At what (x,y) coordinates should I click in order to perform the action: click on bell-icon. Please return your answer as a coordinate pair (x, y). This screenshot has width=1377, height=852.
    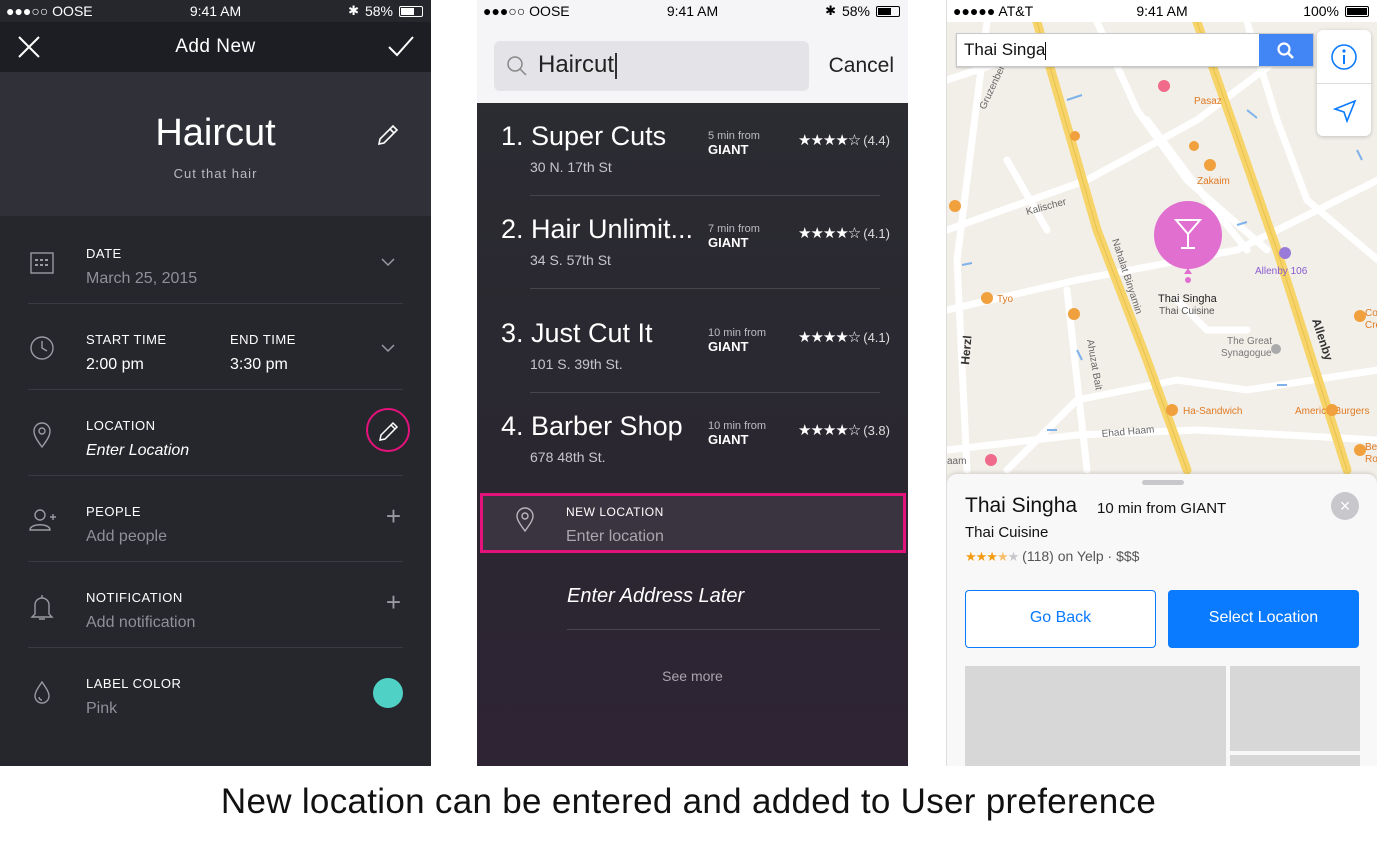
    Looking at the image, I should click on (42, 609).